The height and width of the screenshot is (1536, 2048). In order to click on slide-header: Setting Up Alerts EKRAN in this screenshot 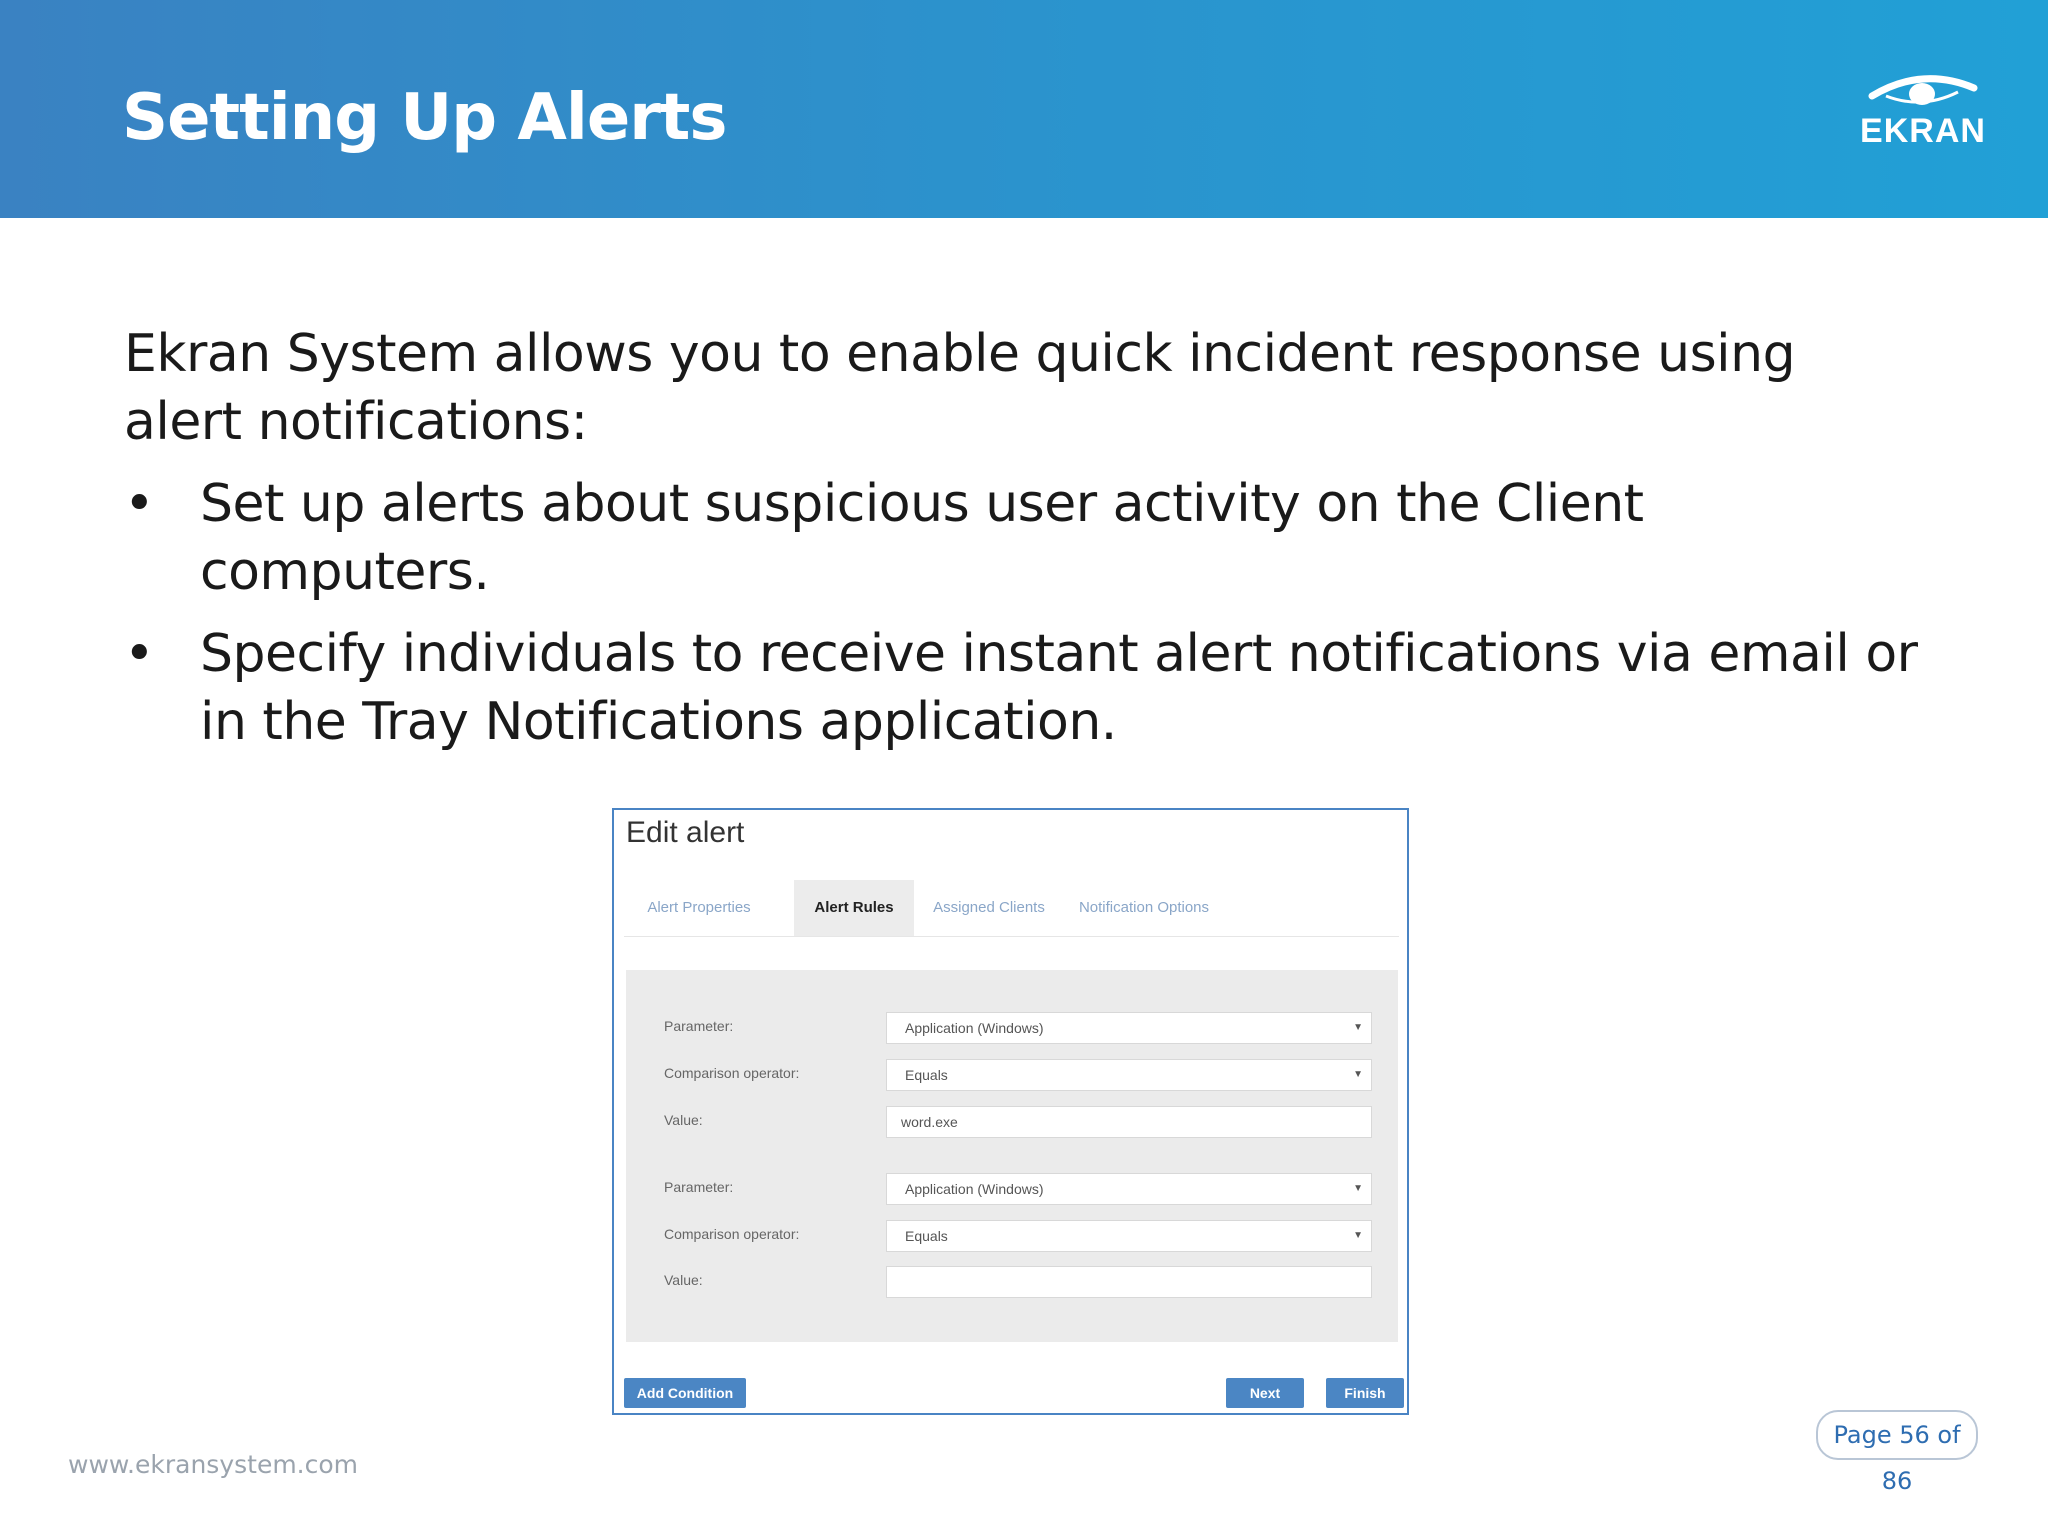, I will do `click(1024, 109)`.